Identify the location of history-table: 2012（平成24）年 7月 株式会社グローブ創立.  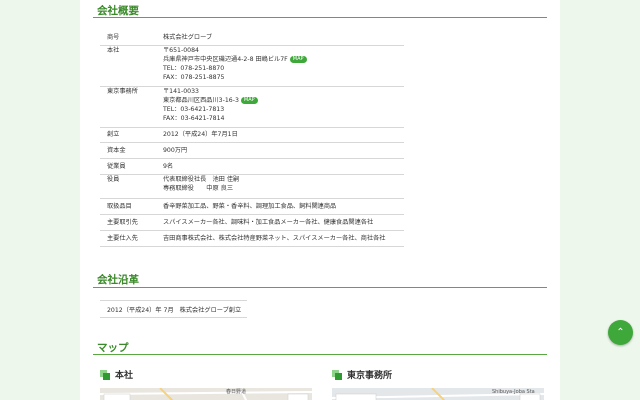
(174, 309).